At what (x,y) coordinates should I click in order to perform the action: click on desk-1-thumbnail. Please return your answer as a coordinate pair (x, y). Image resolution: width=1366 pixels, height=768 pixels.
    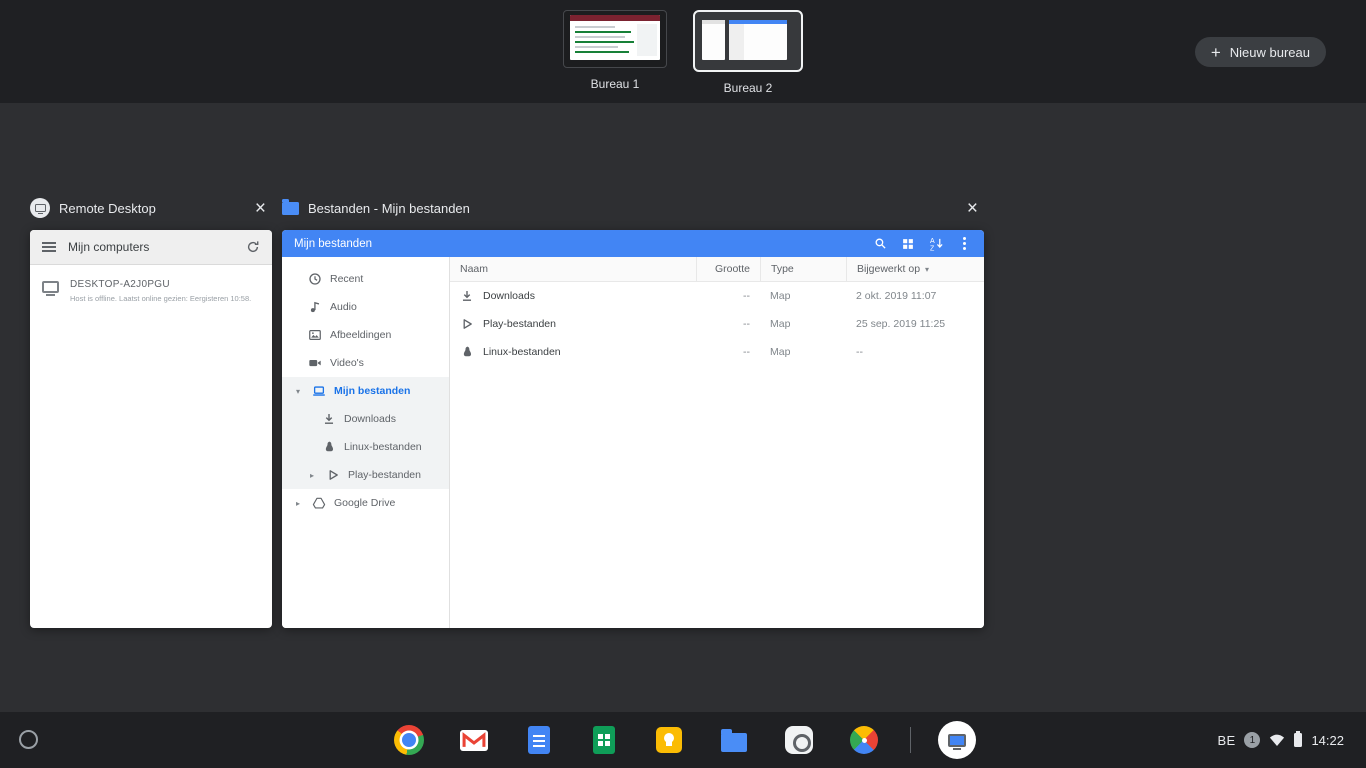
    Looking at the image, I should click on (615, 39).